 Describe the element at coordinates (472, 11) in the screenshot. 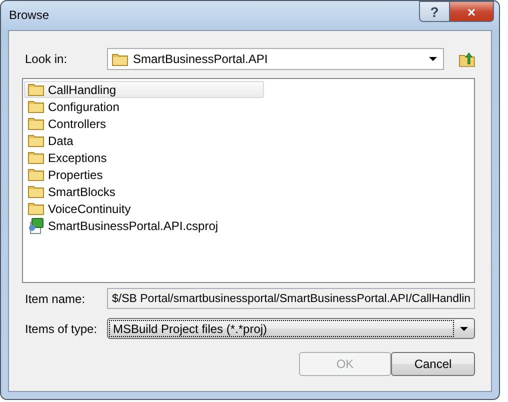

I see `close-button: ×` at that location.